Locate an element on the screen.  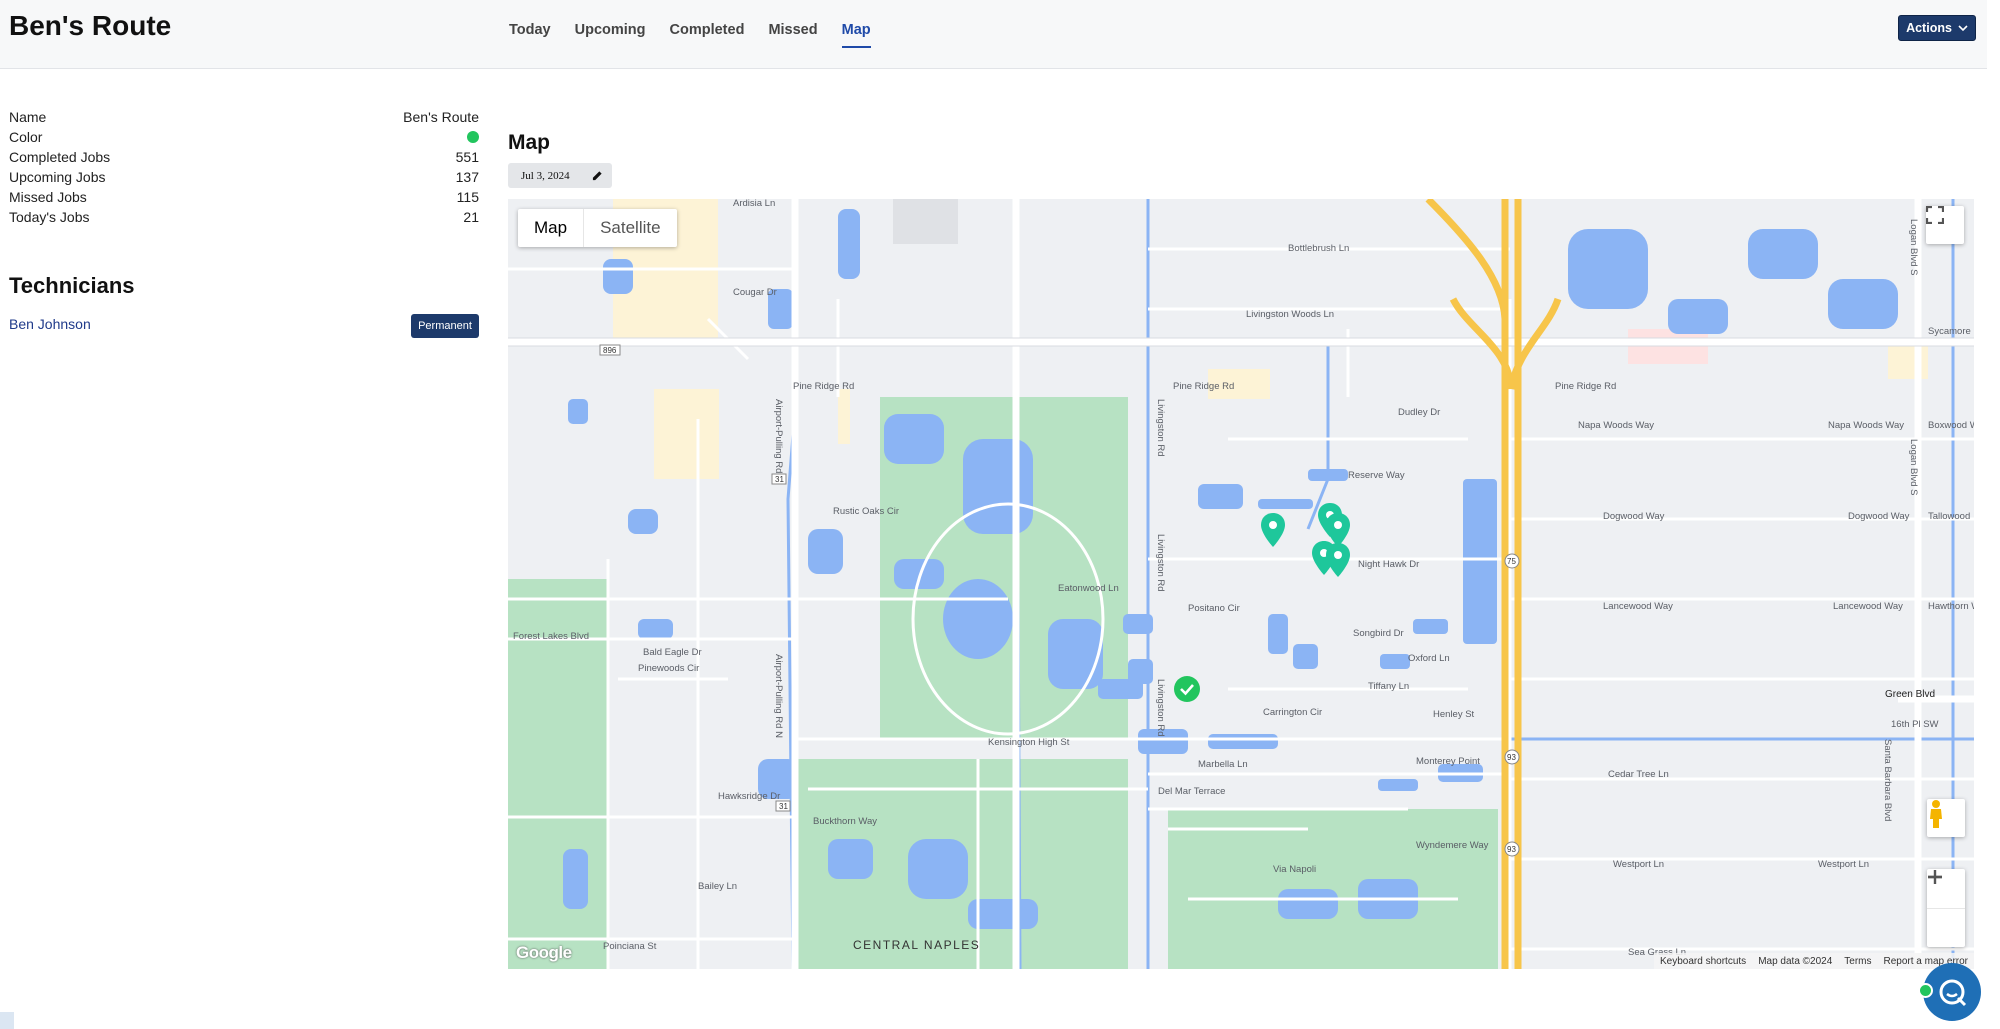
road-label: Ardisia Ln is located at coordinates (754, 204).